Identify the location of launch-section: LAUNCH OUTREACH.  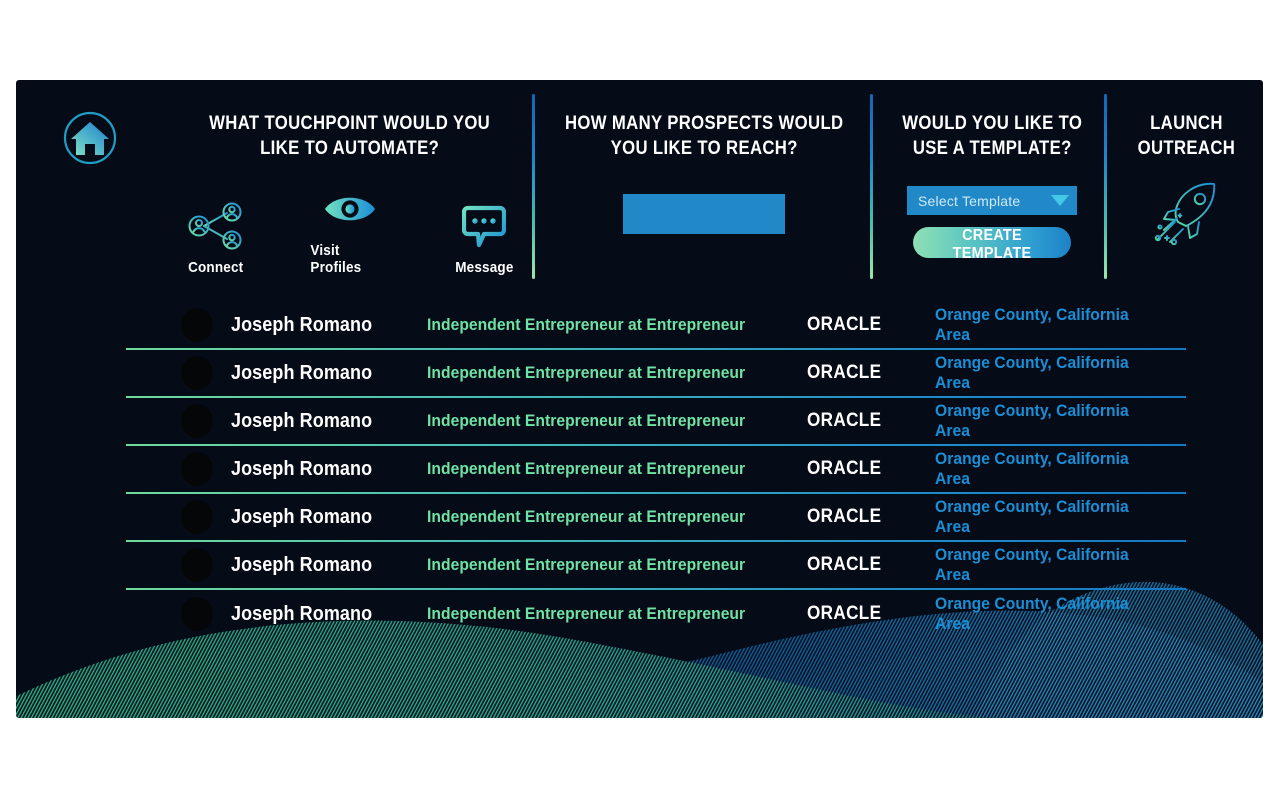
(1186, 167).